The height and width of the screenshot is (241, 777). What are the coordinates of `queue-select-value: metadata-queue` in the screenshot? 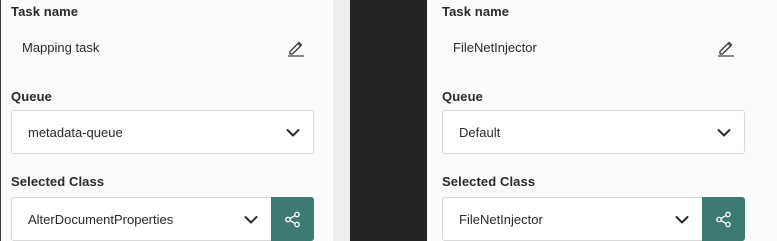 It's located at (75, 132).